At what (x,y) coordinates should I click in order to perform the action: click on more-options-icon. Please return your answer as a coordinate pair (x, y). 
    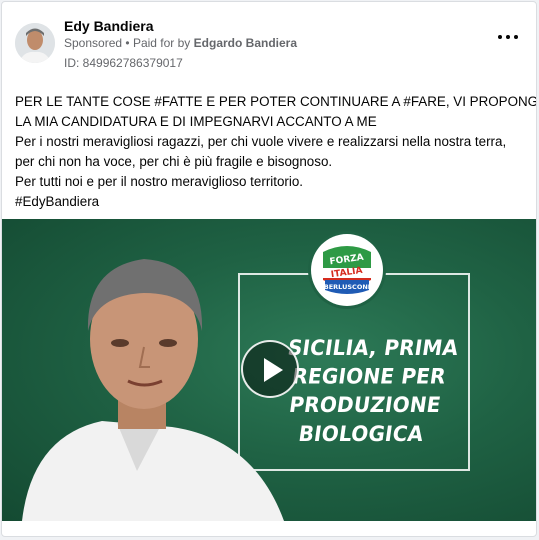
    Looking at the image, I should click on (508, 37).